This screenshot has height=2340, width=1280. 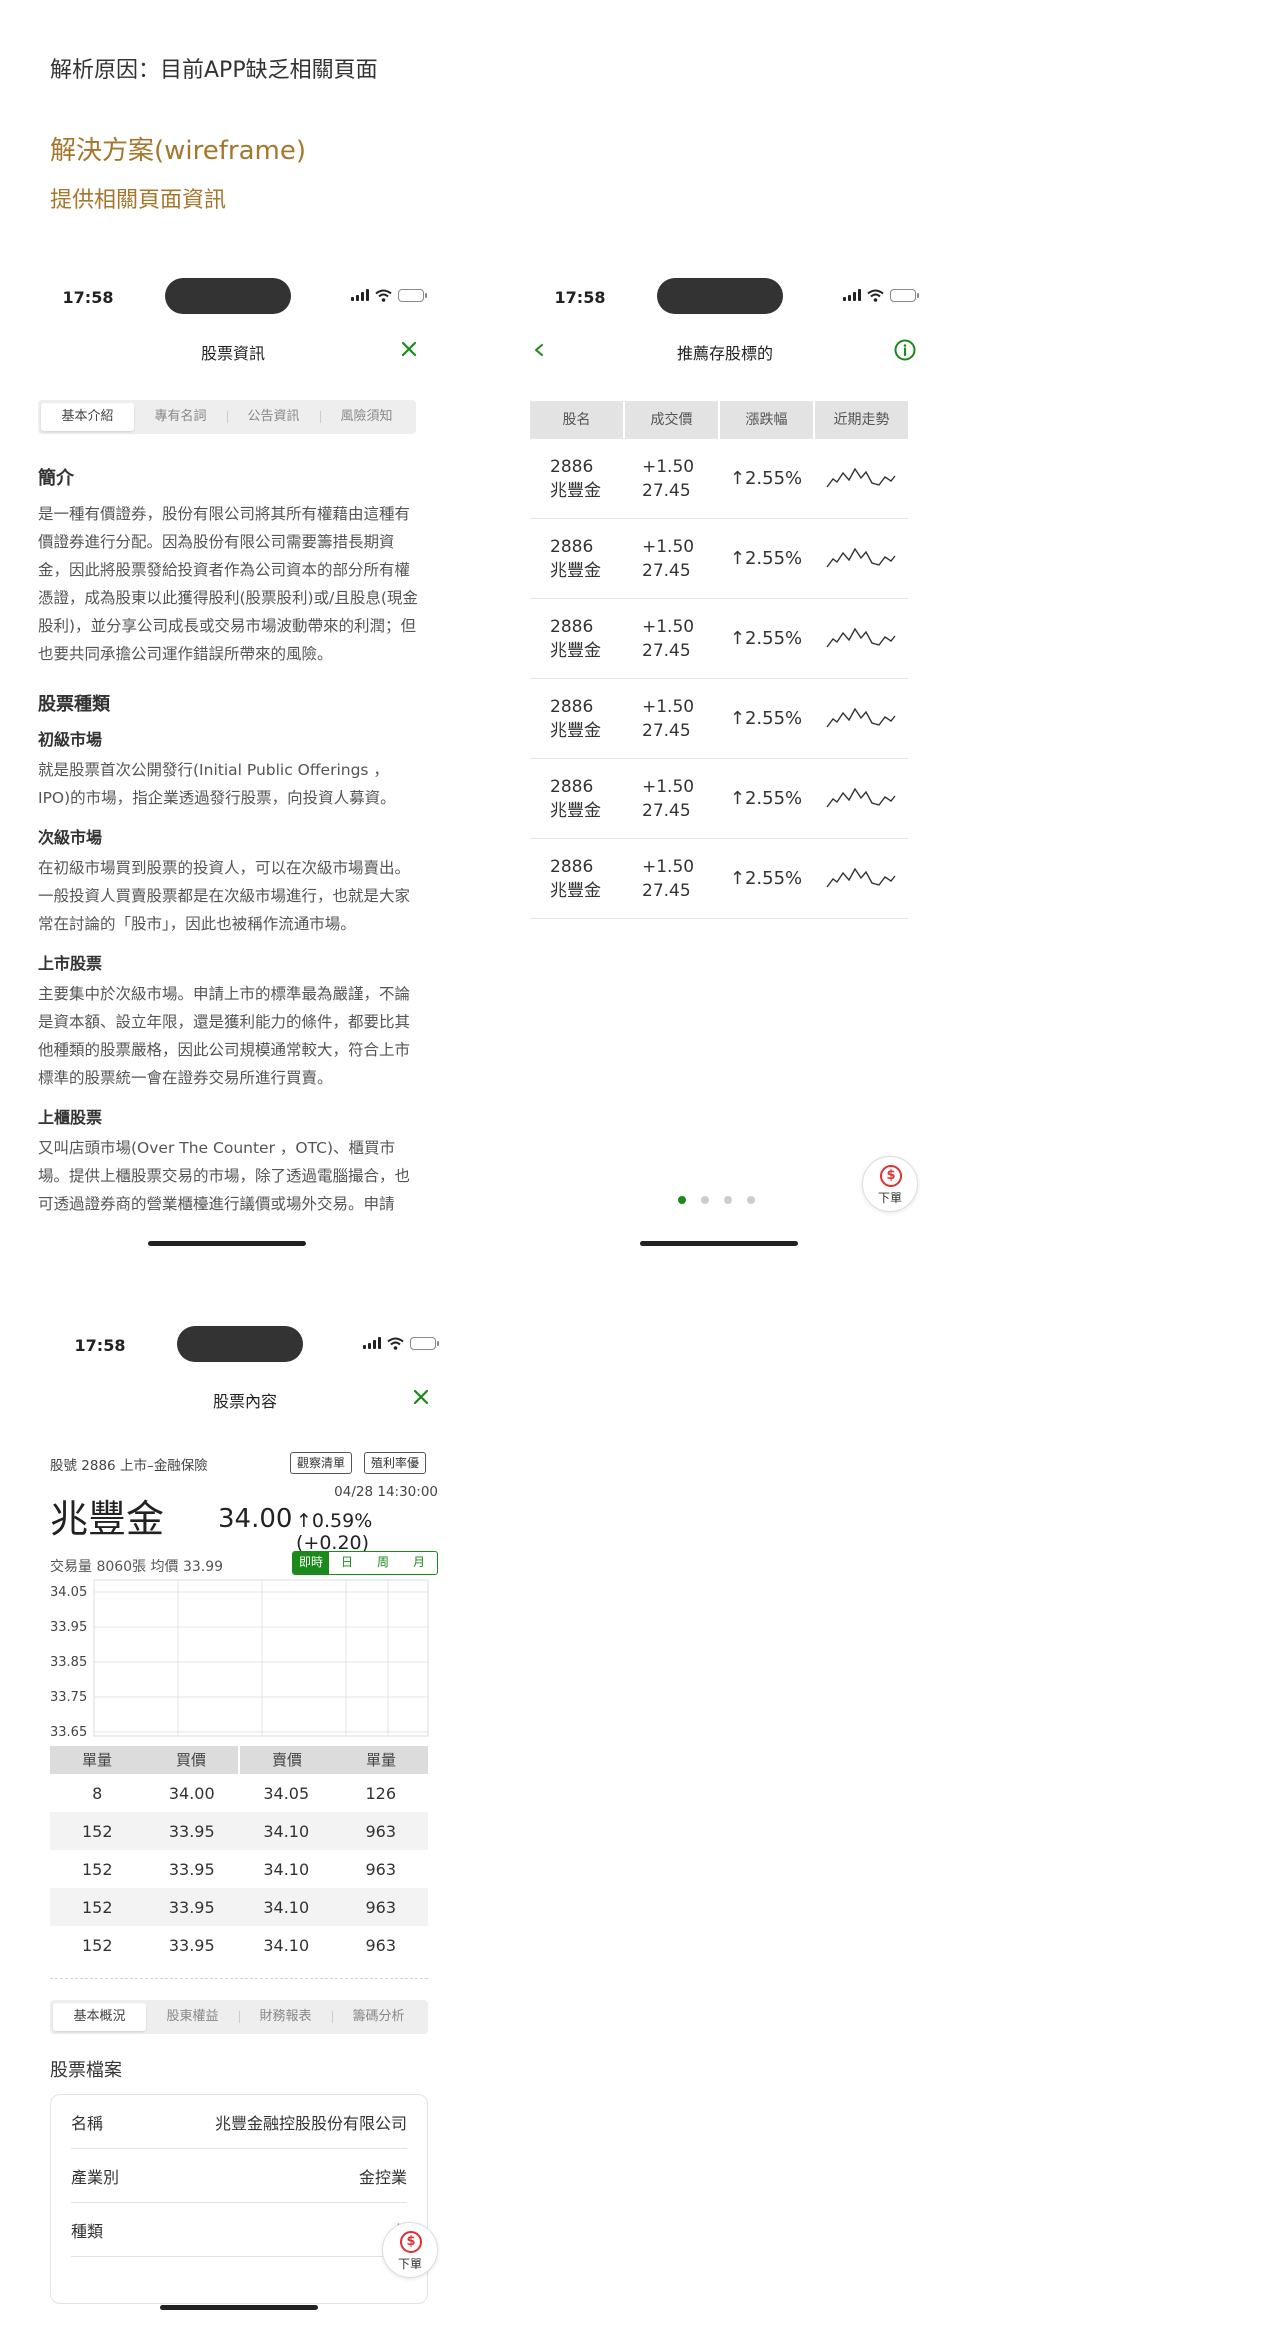 I want to click on y-tick-label: 33.75, so click(x=68, y=1697).